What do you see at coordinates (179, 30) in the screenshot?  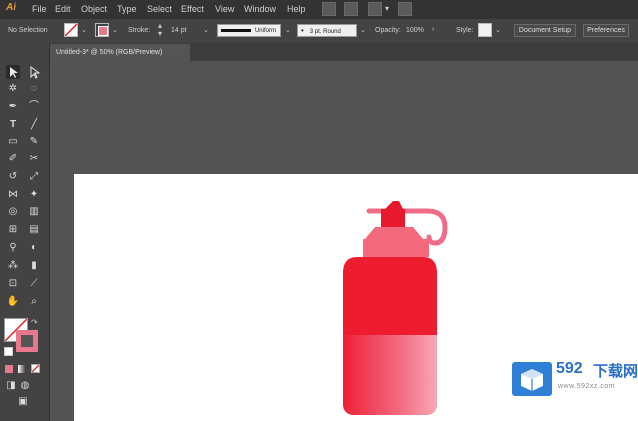 I see `stroke-weight-input: 14 pt` at bounding box center [179, 30].